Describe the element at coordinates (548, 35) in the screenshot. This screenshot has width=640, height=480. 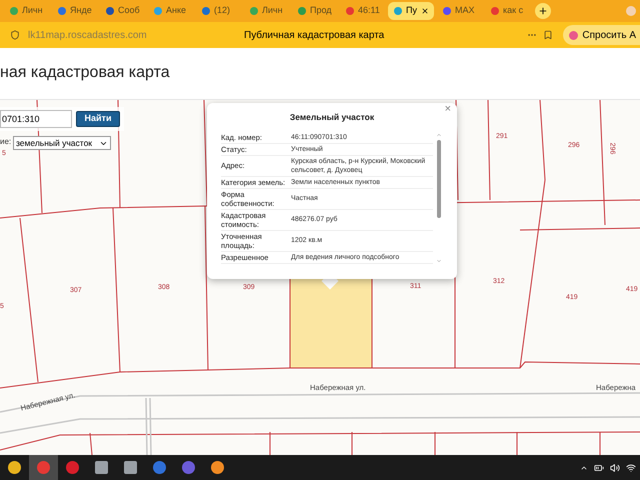
I see `bookmark-icon` at that location.